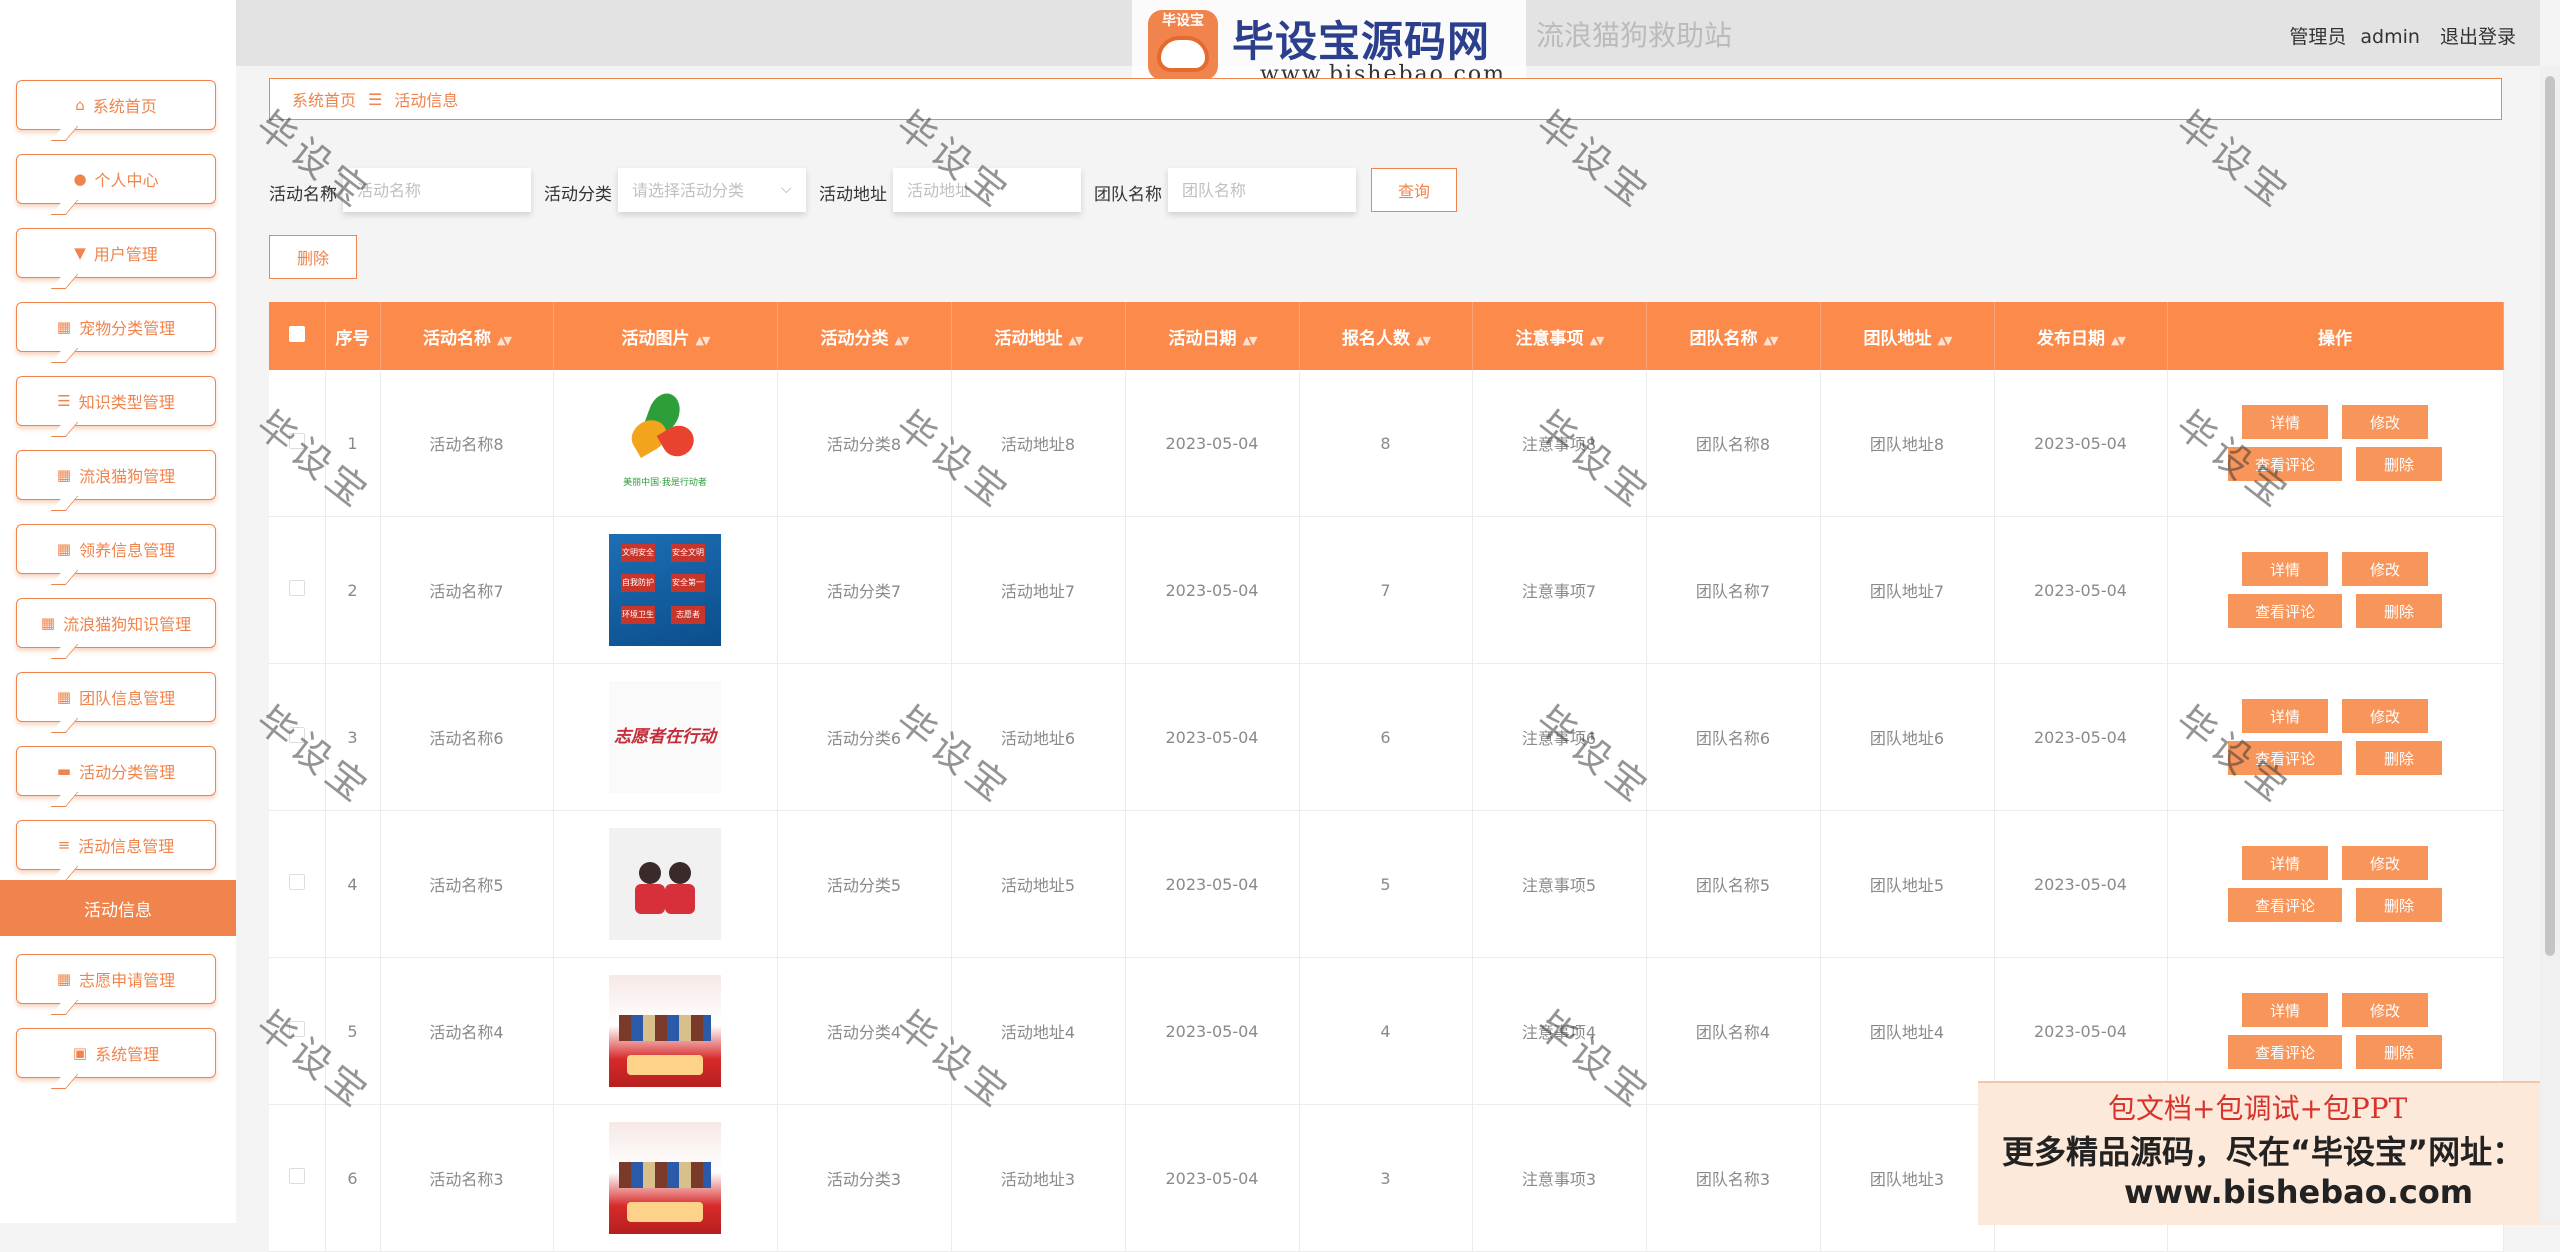  What do you see at coordinates (1212, 336) in the screenshot?
I see `column-header-5: 活动日期 ▲▼` at bounding box center [1212, 336].